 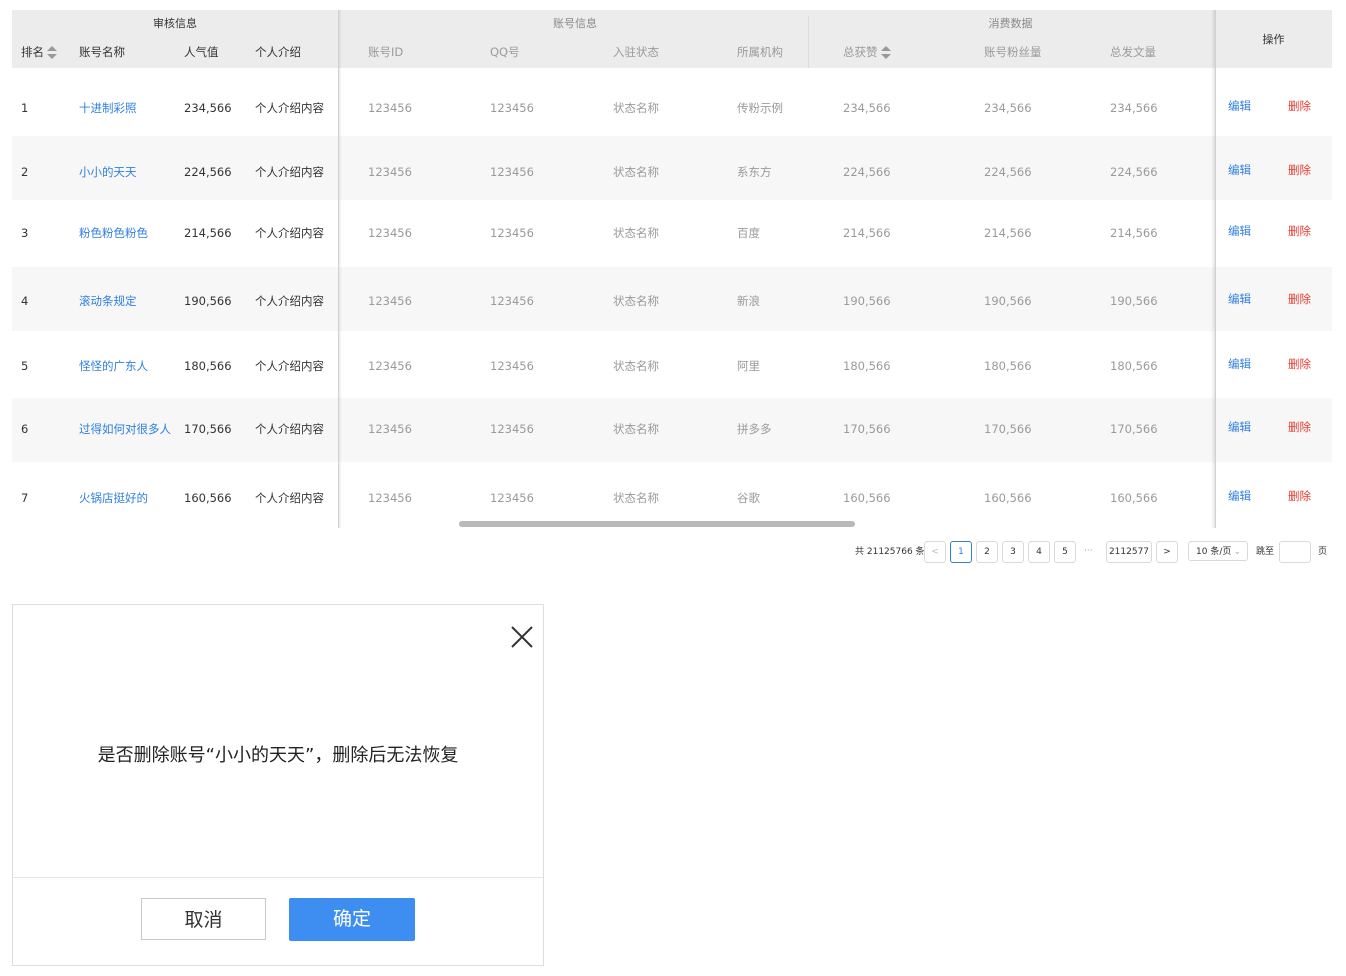 What do you see at coordinates (113, 366) in the screenshot?
I see `cell-name: 怪怪的广东人` at bounding box center [113, 366].